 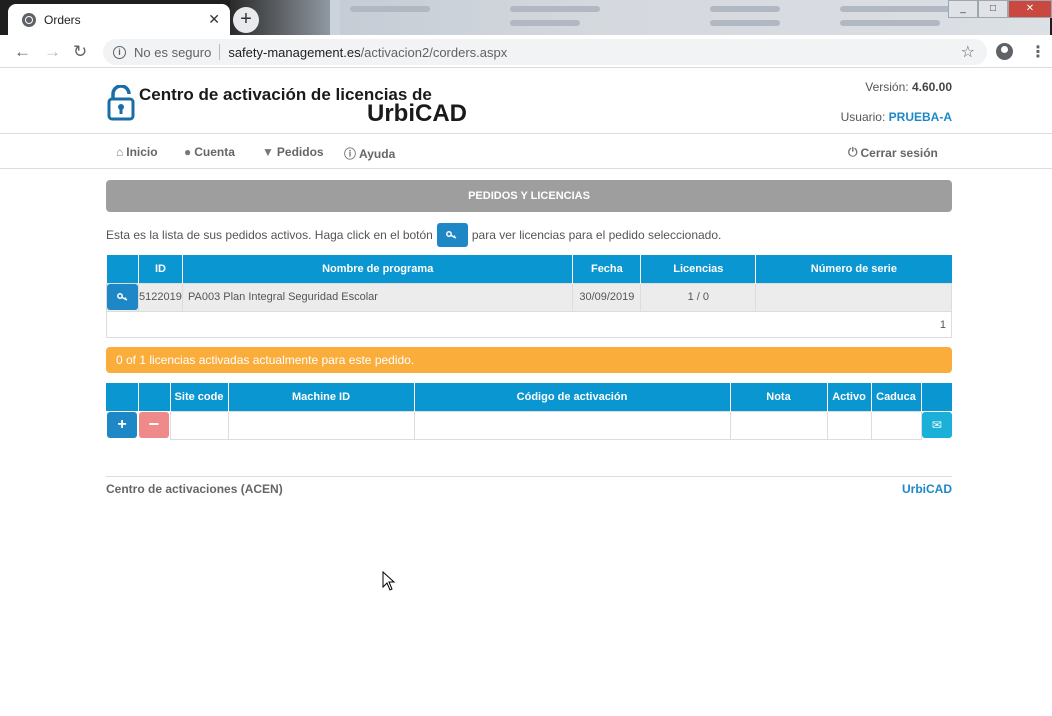 I want to click on url-domain: safety-management.es, so click(x=294, y=52).